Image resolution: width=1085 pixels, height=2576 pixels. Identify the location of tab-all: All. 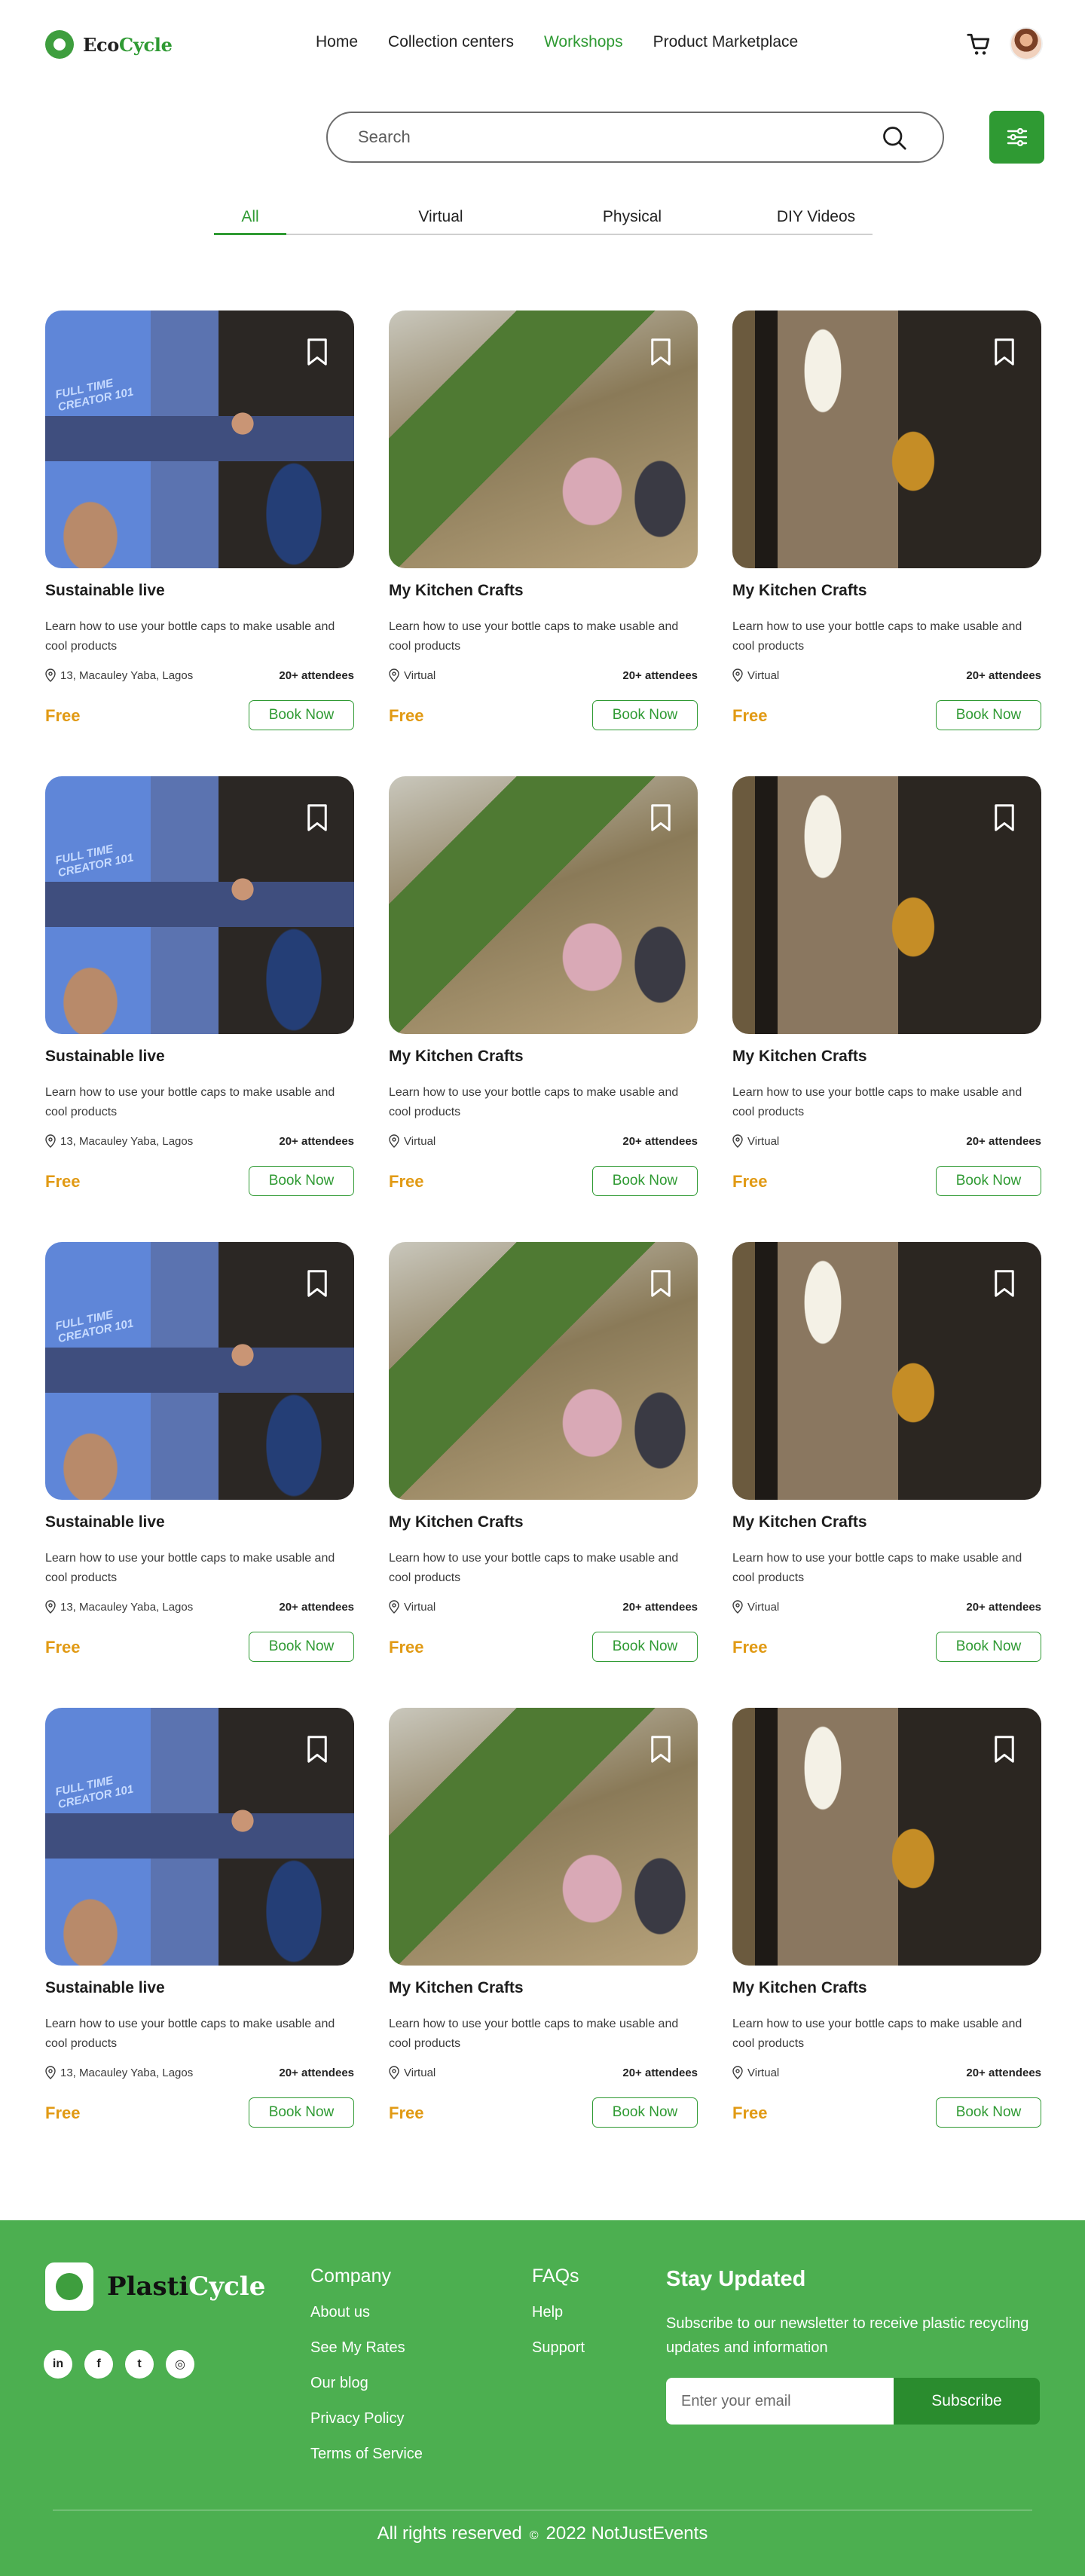
(250, 221).